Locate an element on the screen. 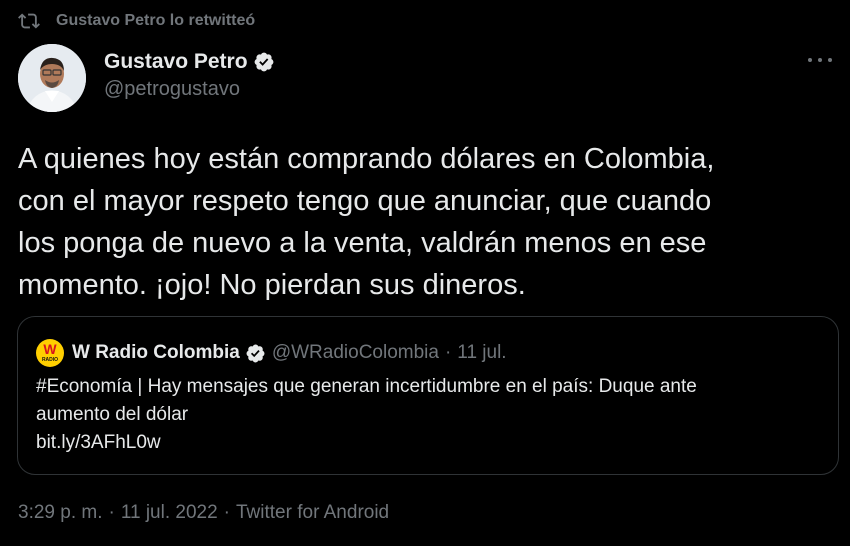  quoted-tweet-date: 11 jul. is located at coordinates (481, 353).